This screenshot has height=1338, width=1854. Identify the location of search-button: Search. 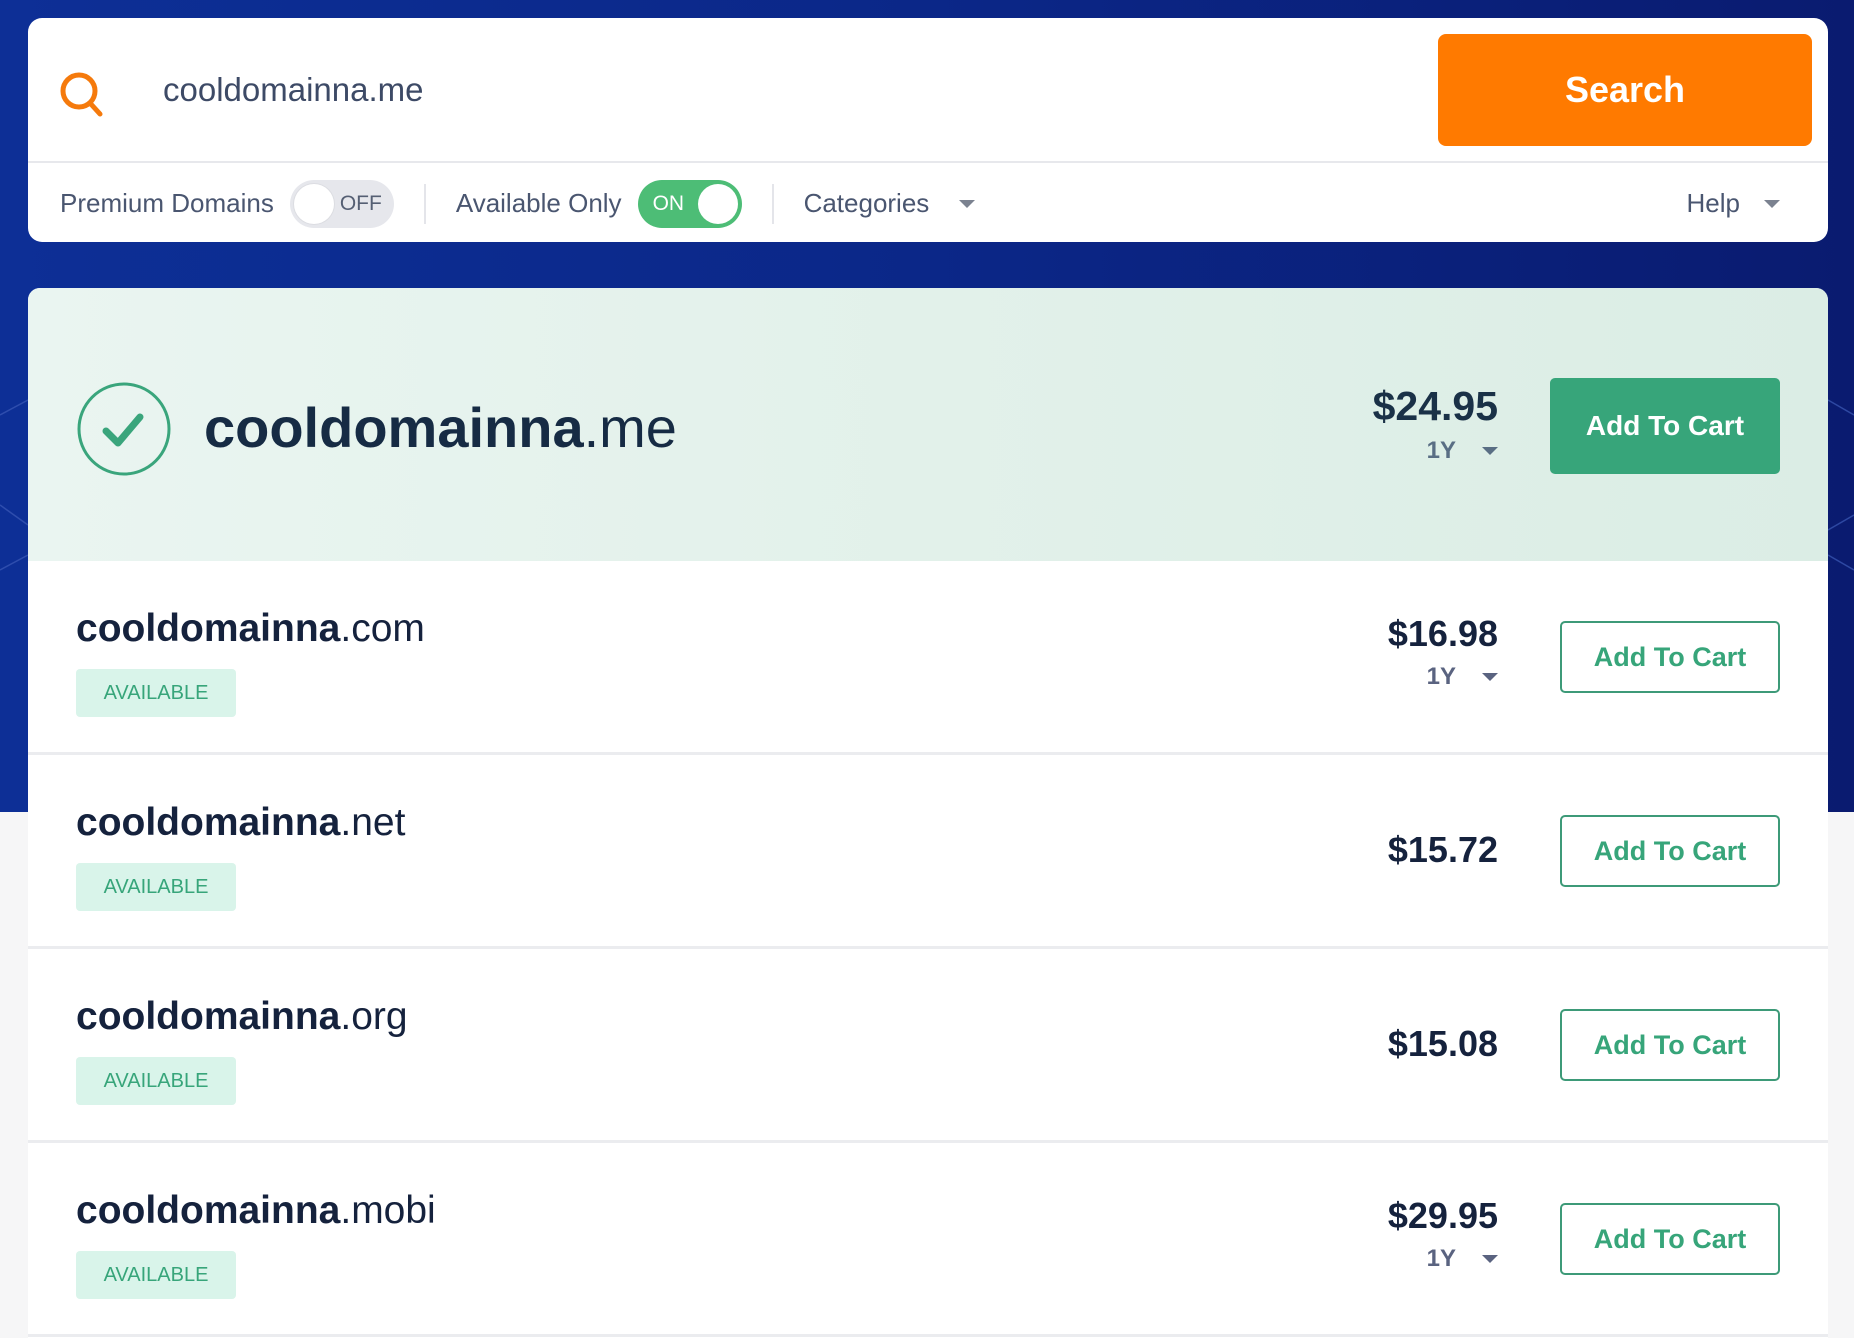
(1625, 90).